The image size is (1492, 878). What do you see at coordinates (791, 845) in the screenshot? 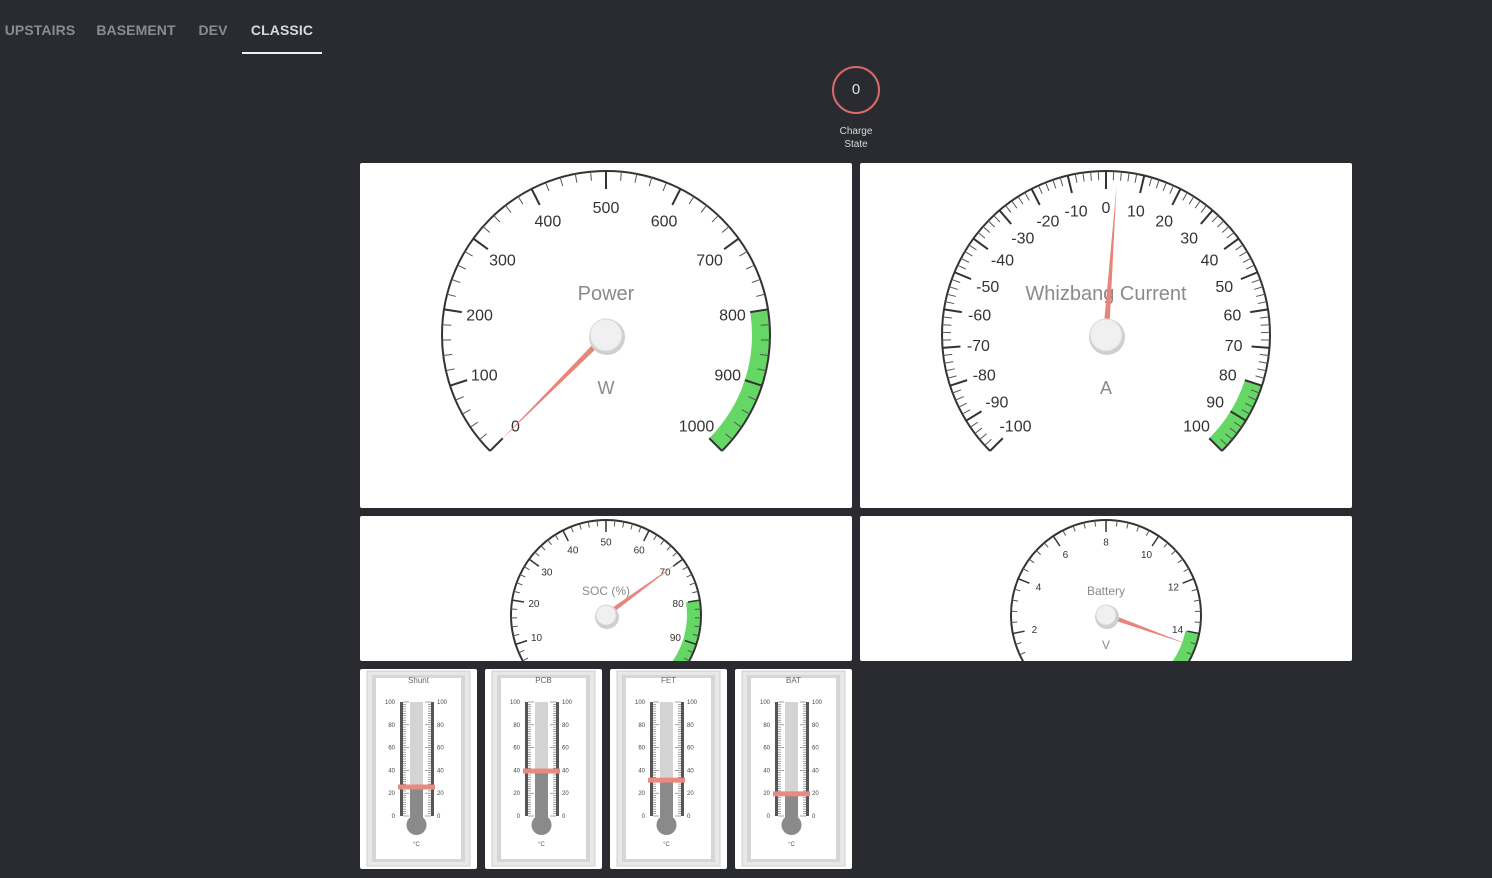
I see `thermometer-bat-unit-label: °C` at bounding box center [791, 845].